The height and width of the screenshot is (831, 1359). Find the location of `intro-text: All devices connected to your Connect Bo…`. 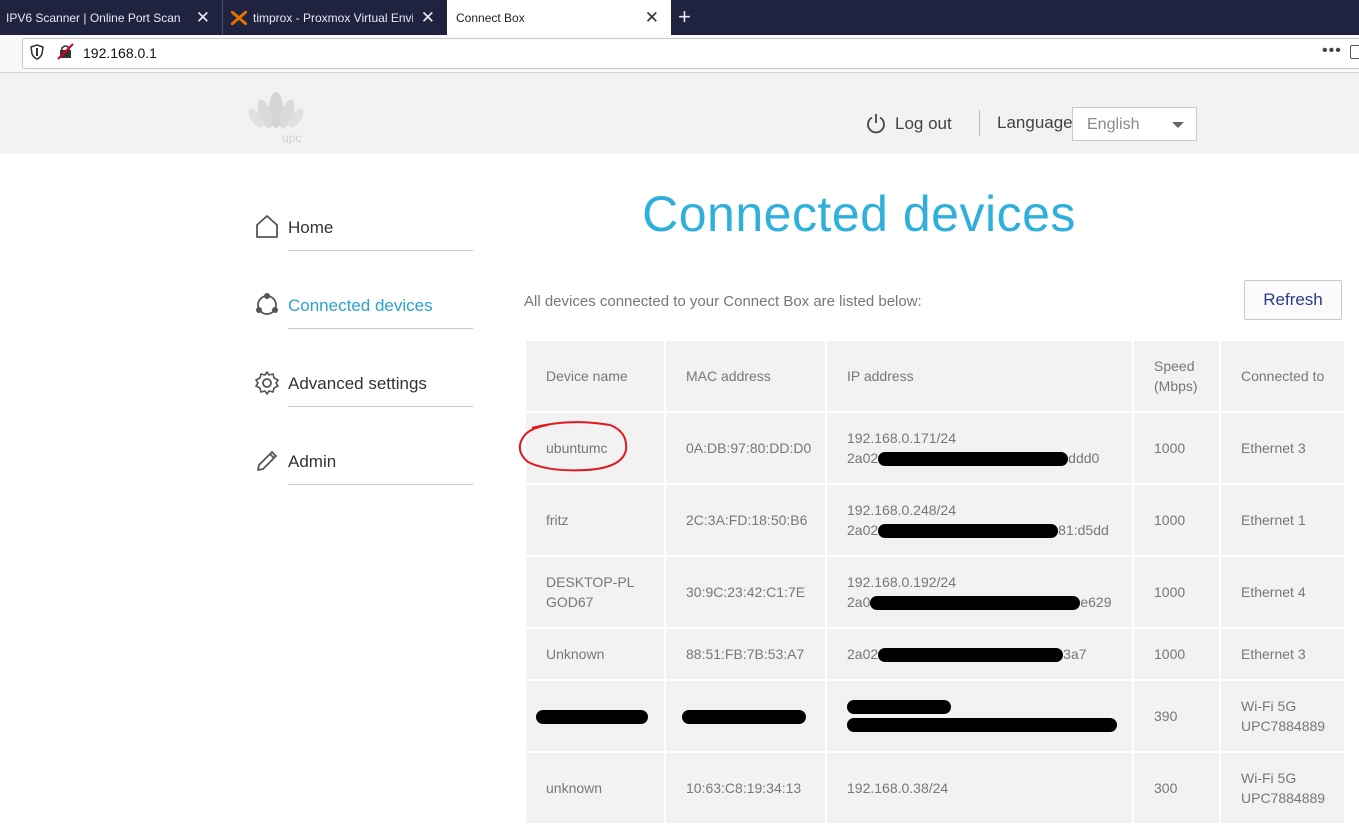

intro-text: All devices connected to your Connect Bo… is located at coordinates (723, 301).